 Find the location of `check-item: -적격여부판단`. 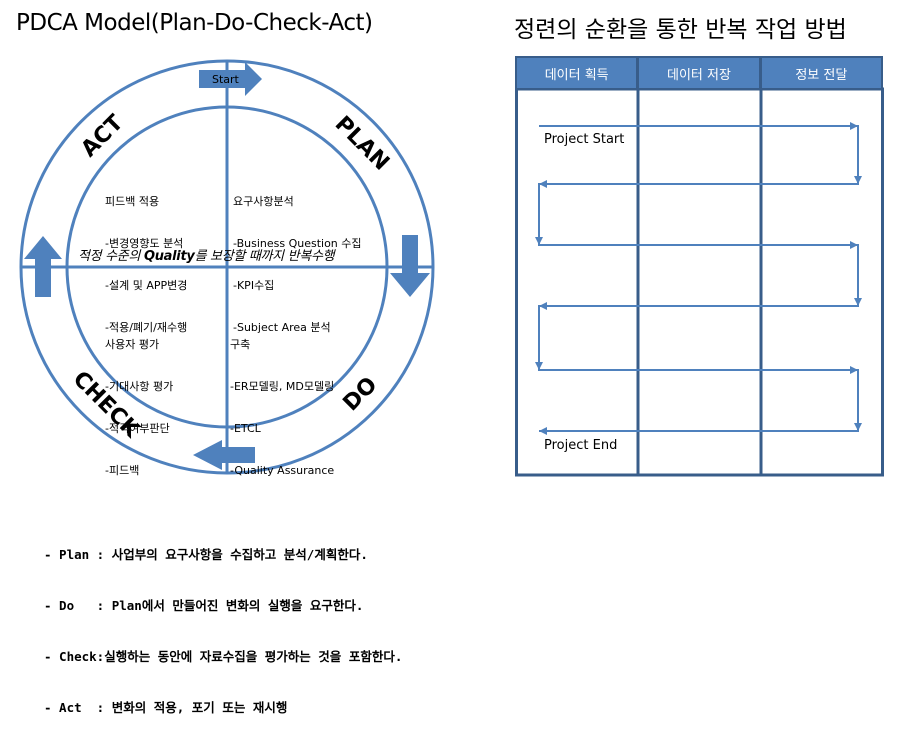

check-item: -적격여부판단 is located at coordinates (137, 428).